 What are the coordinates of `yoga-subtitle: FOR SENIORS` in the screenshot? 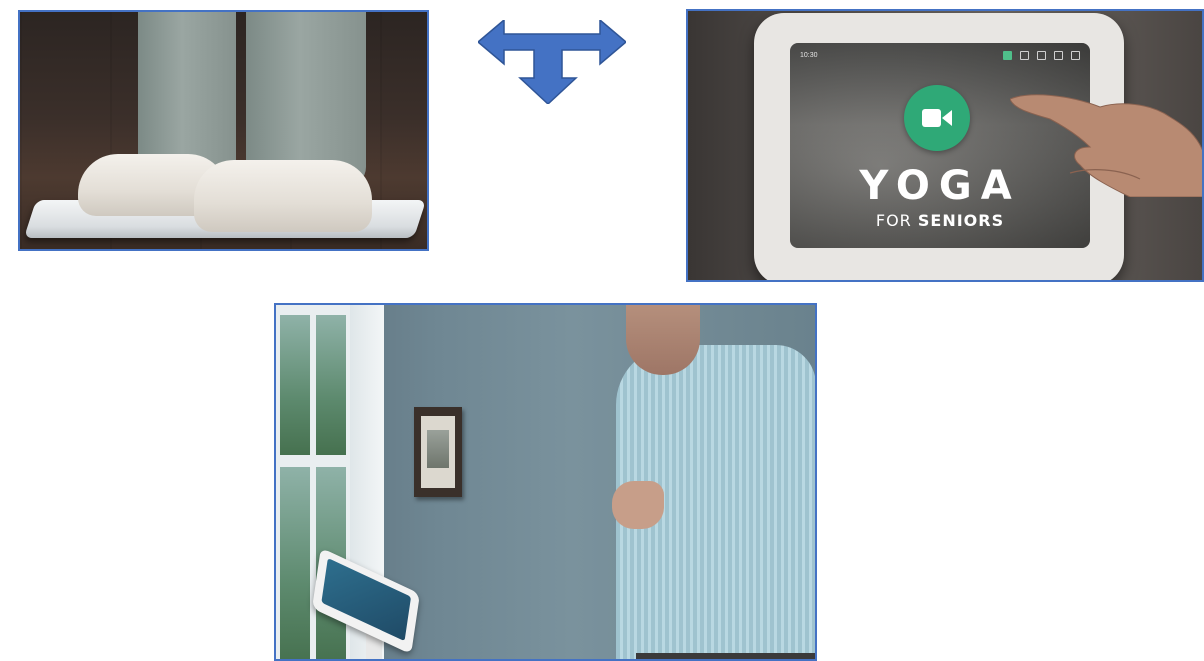 It's located at (940, 220).